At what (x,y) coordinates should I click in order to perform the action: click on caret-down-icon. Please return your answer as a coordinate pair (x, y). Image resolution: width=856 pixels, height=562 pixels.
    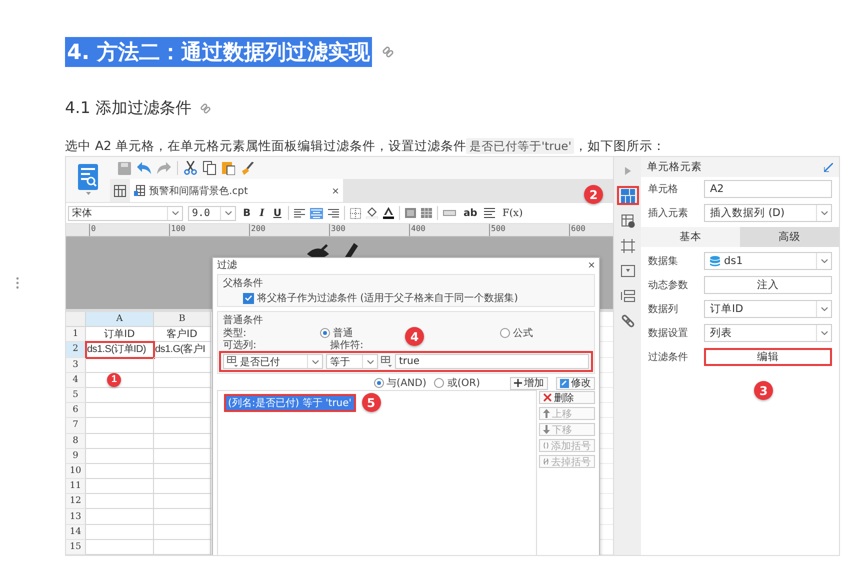
    Looking at the image, I should click on (88, 193).